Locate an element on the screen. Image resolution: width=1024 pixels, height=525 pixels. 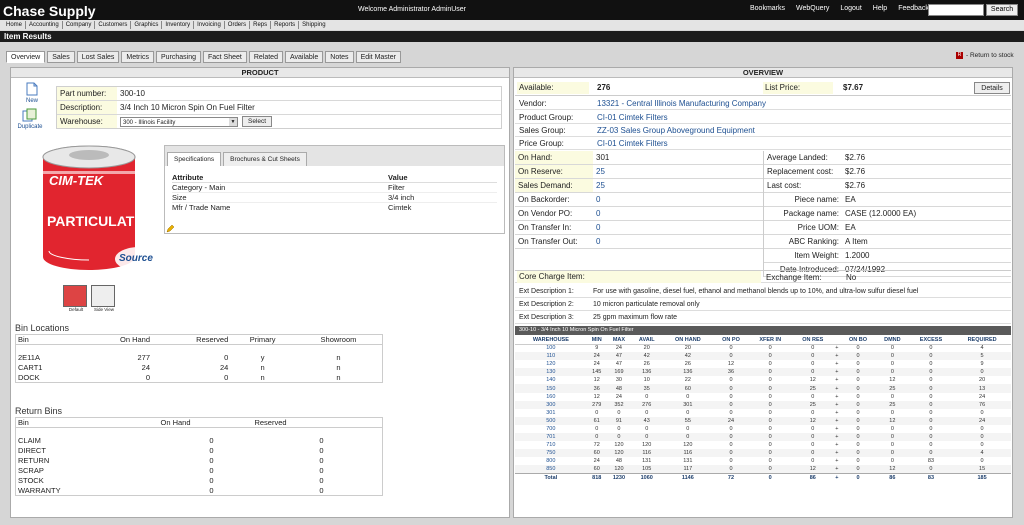
backorder-value: 0 is located at coordinates (598, 199).